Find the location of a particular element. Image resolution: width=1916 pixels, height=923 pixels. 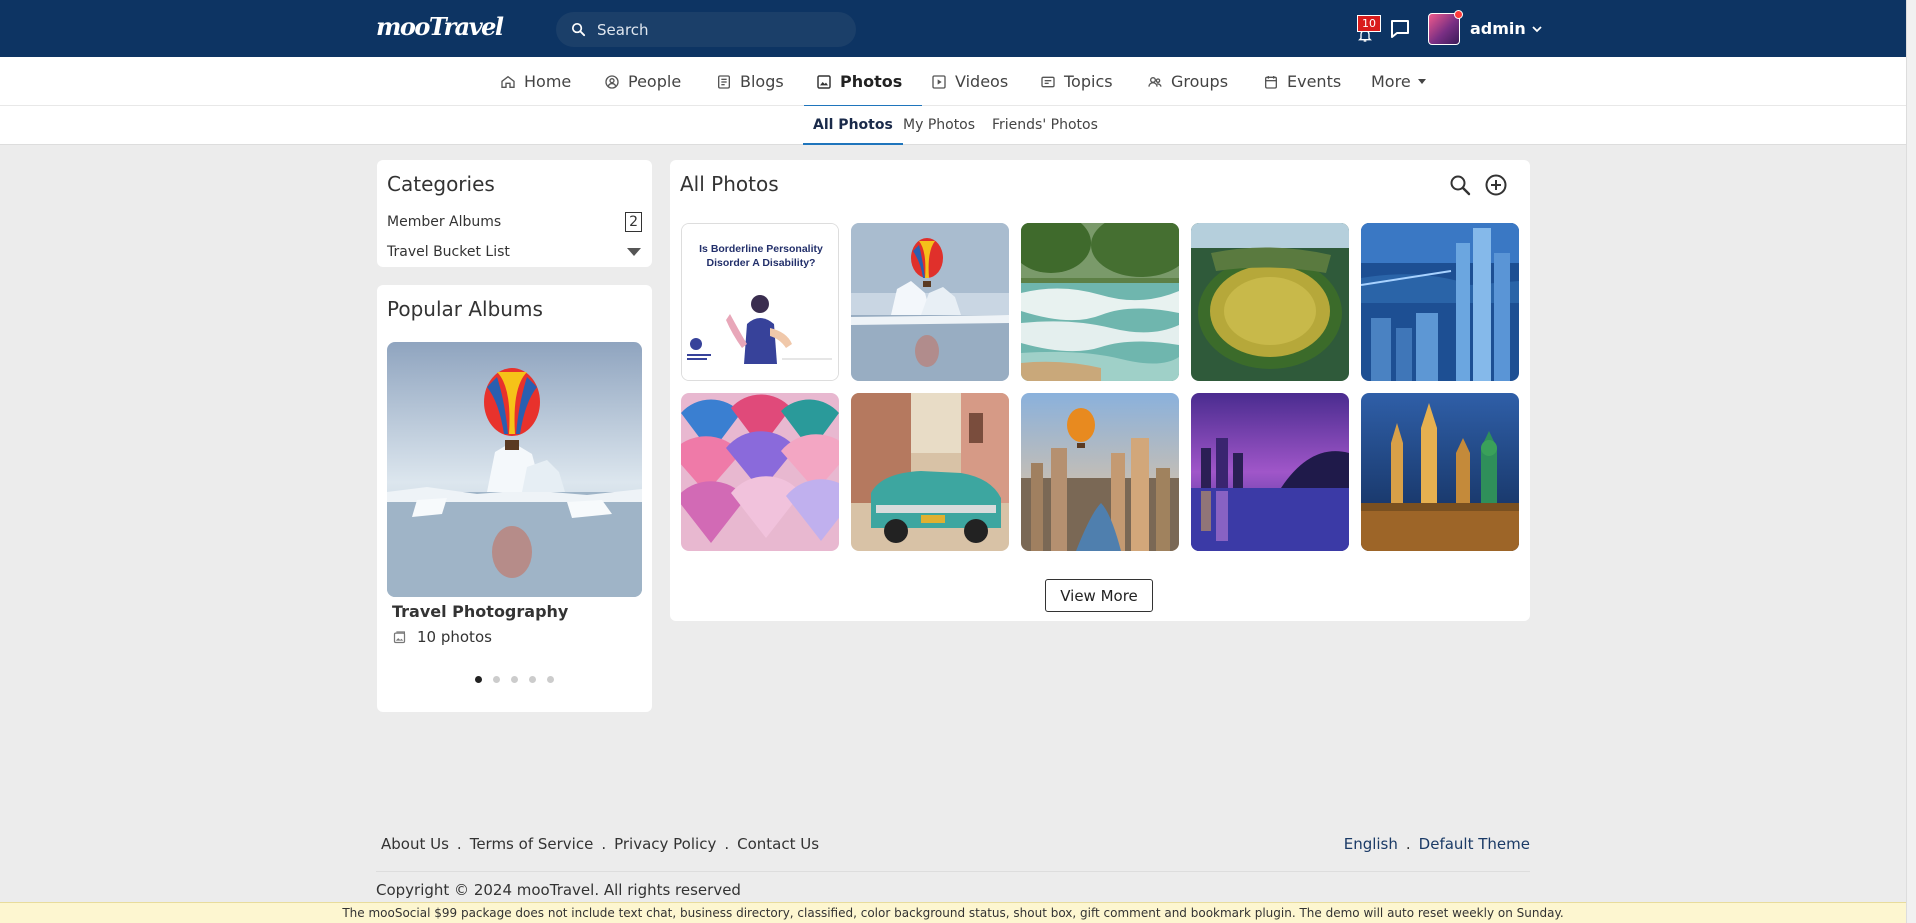

footer-link-about: About Us is located at coordinates (415, 844).